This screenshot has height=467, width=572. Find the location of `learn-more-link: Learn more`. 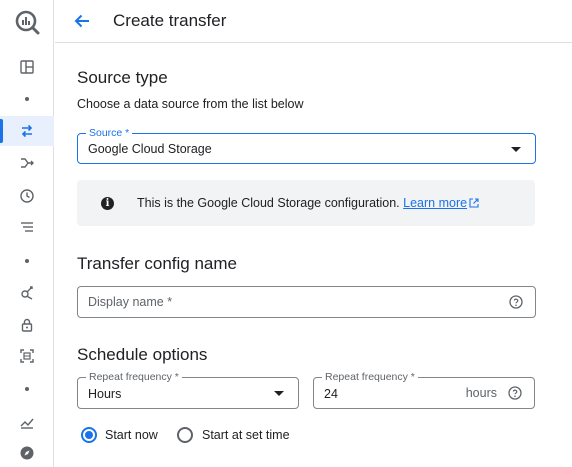

learn-more-link: Learn more is located at coordinates (441, 203).